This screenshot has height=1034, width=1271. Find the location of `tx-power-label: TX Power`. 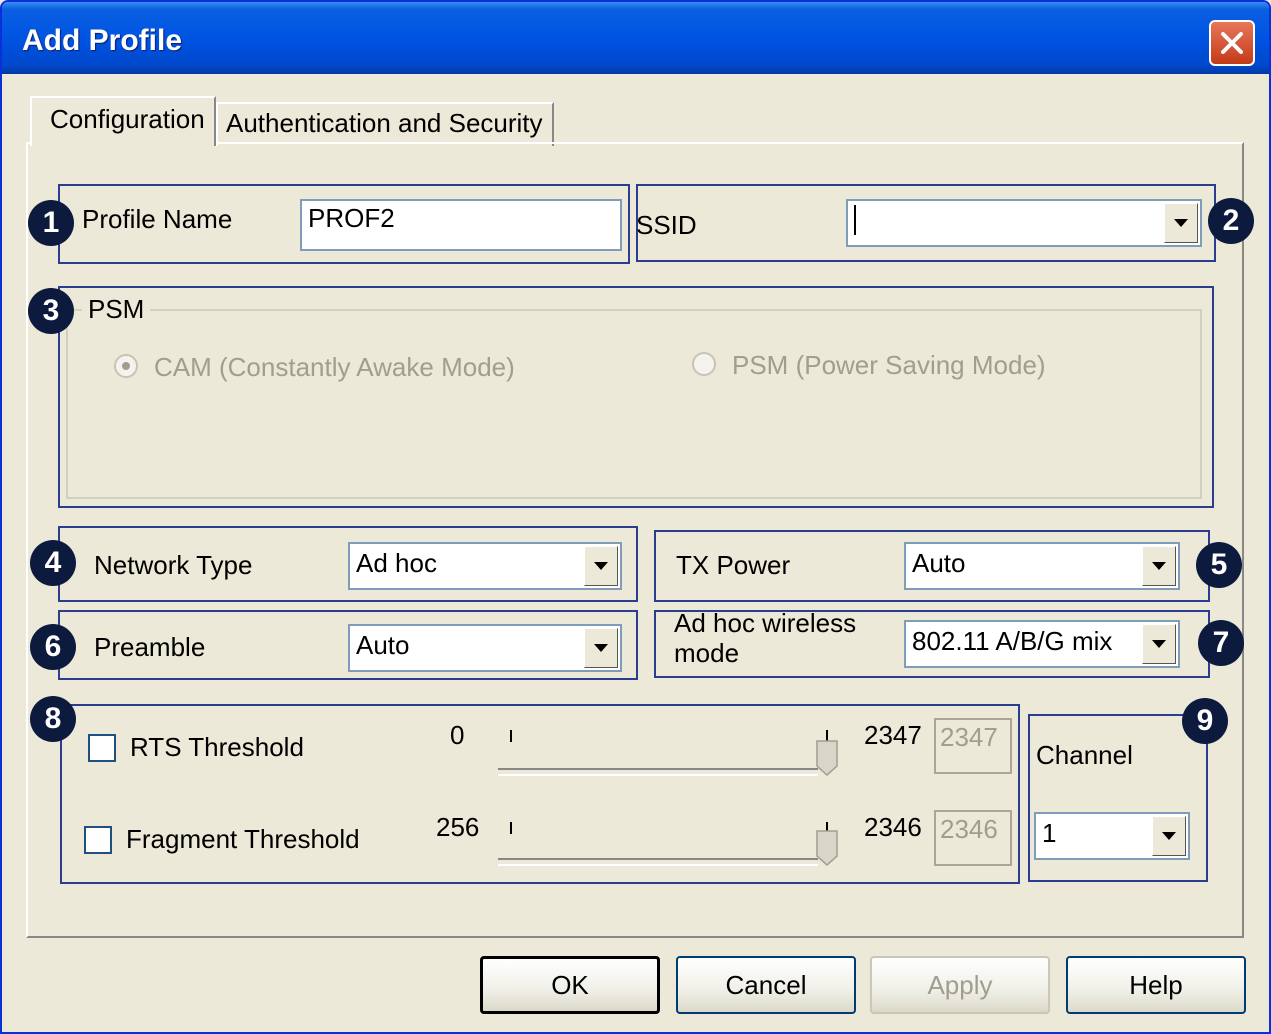

tx-power-label: TX Power is located at coordinates (733, 565).